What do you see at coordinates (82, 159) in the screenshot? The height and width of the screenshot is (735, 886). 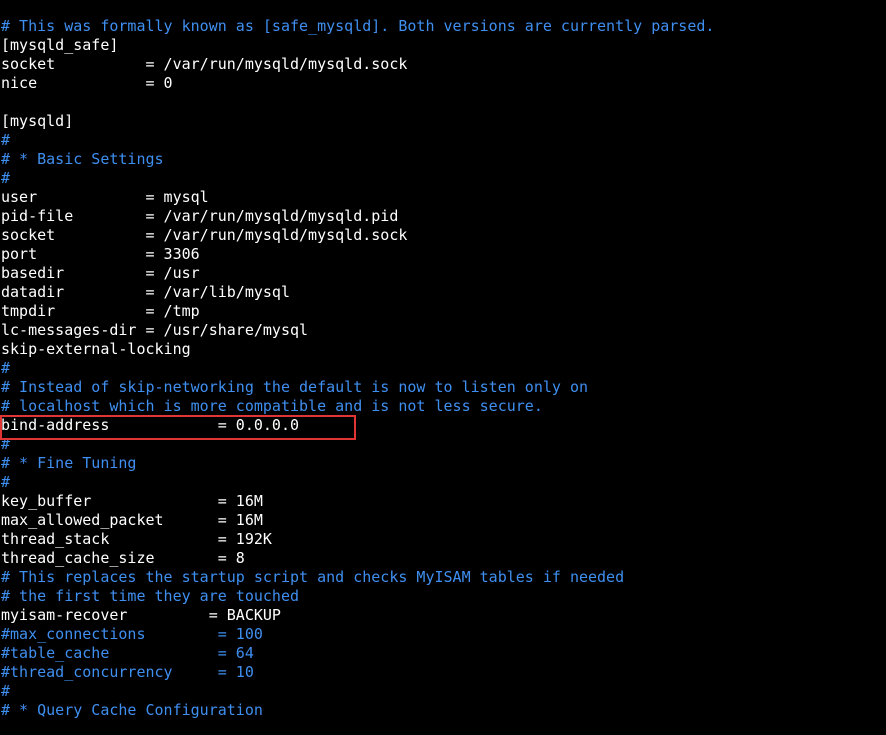 I see `config-comment-line: # * Basic Settings` at bounding box center [82, 159].